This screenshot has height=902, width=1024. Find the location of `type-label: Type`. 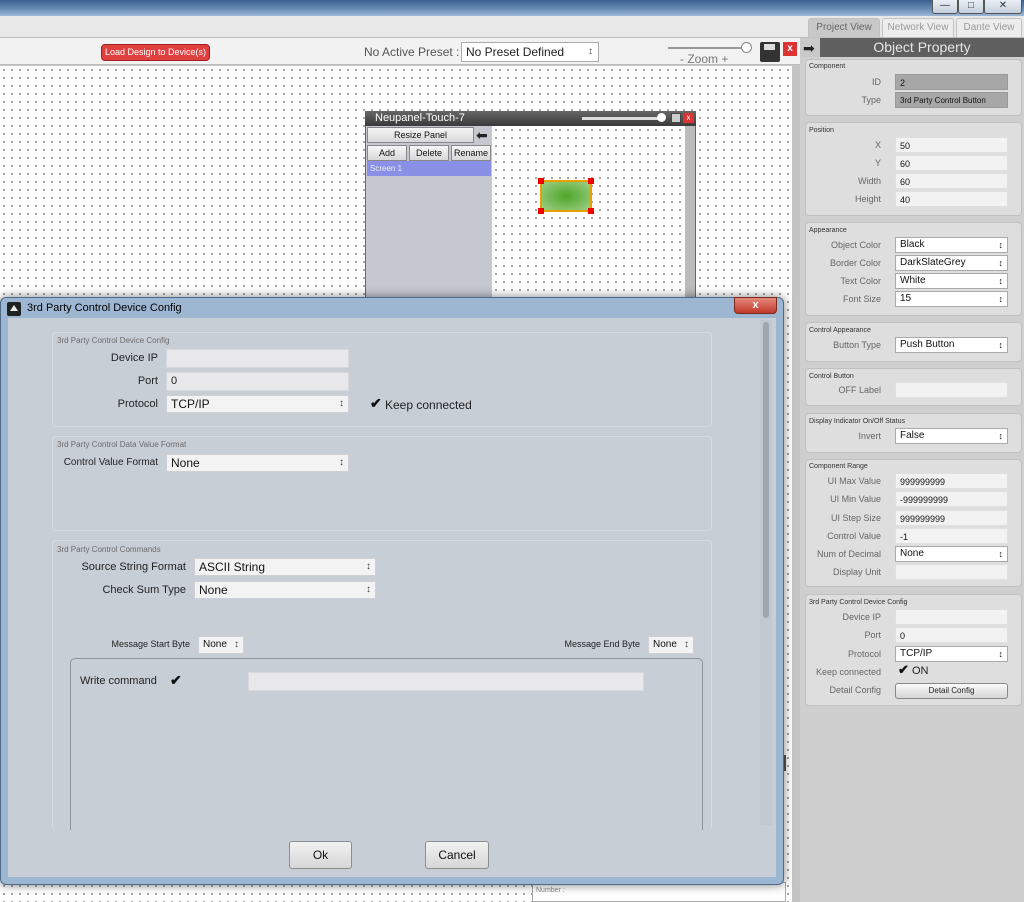

type-label: Type is located at coordinates (871, 100).